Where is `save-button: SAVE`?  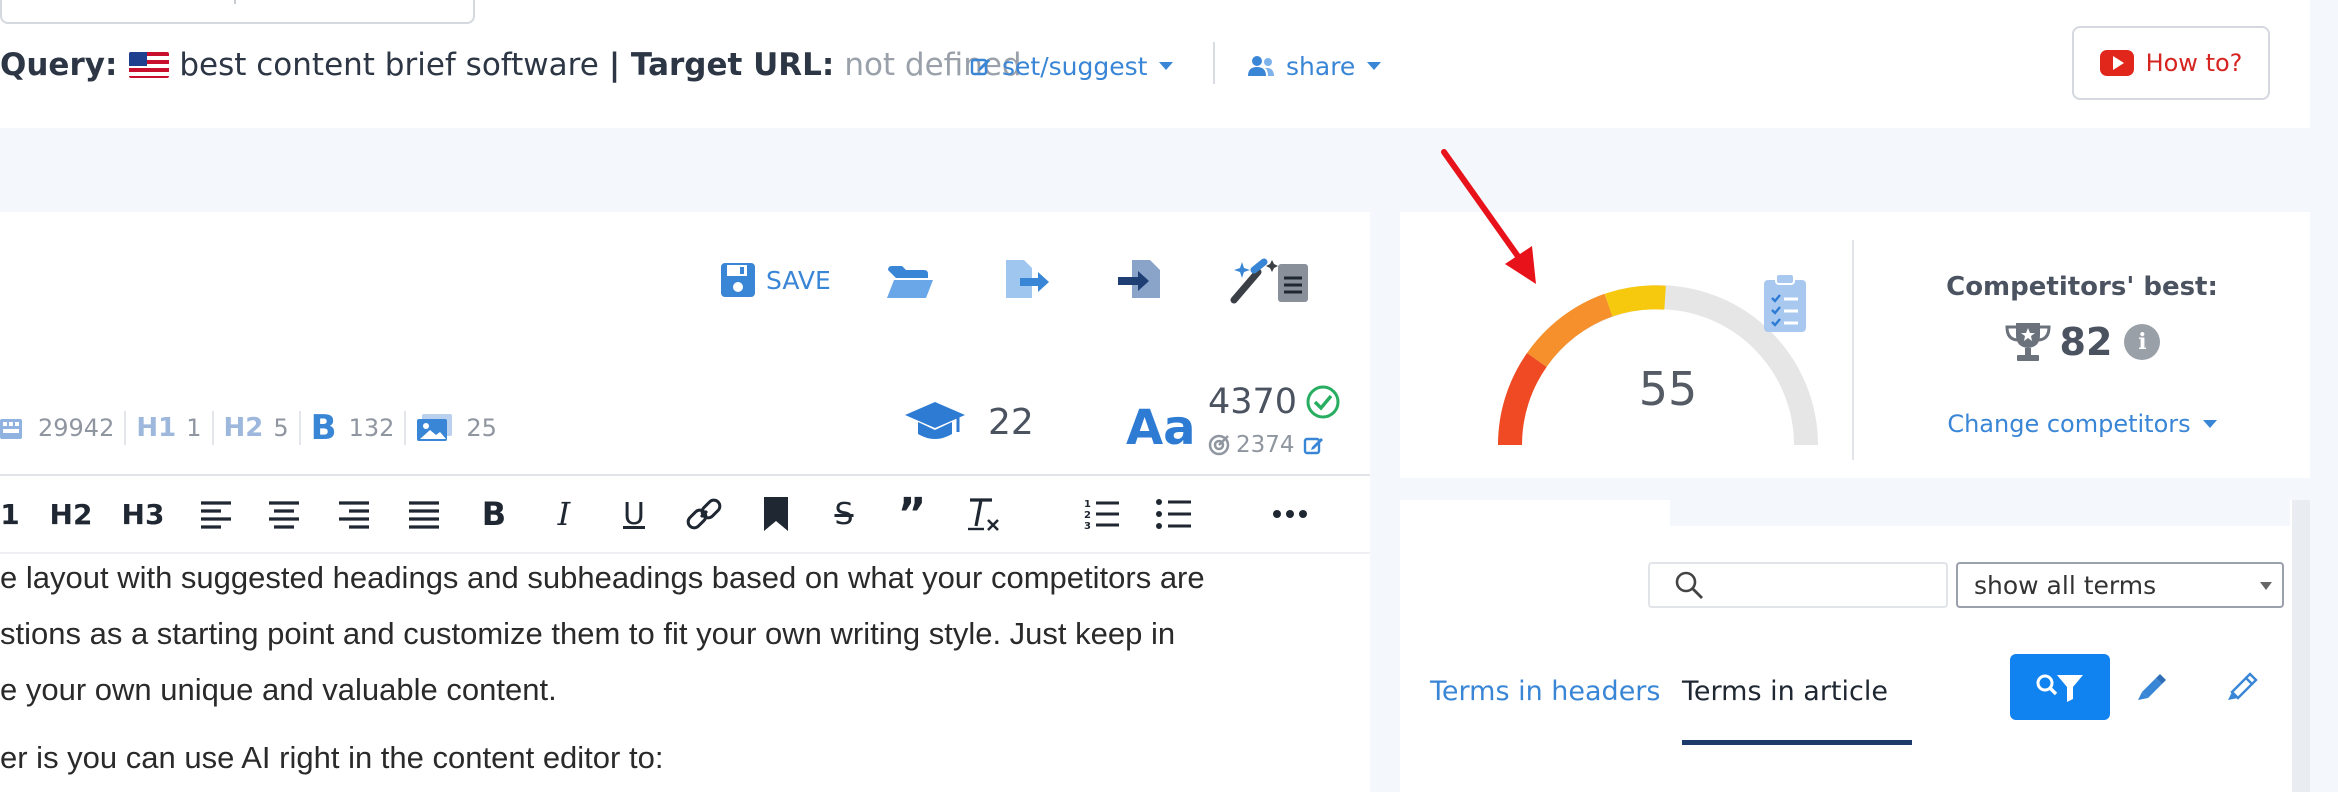
save-button: SAVE is located at coordinates (775, 280).